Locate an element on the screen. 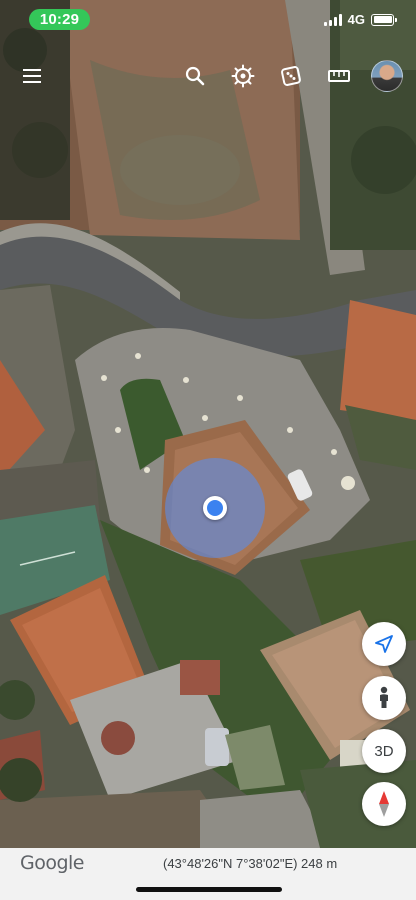 The image size is (416, 900). voyager-button is located at coordinates (243, 76).